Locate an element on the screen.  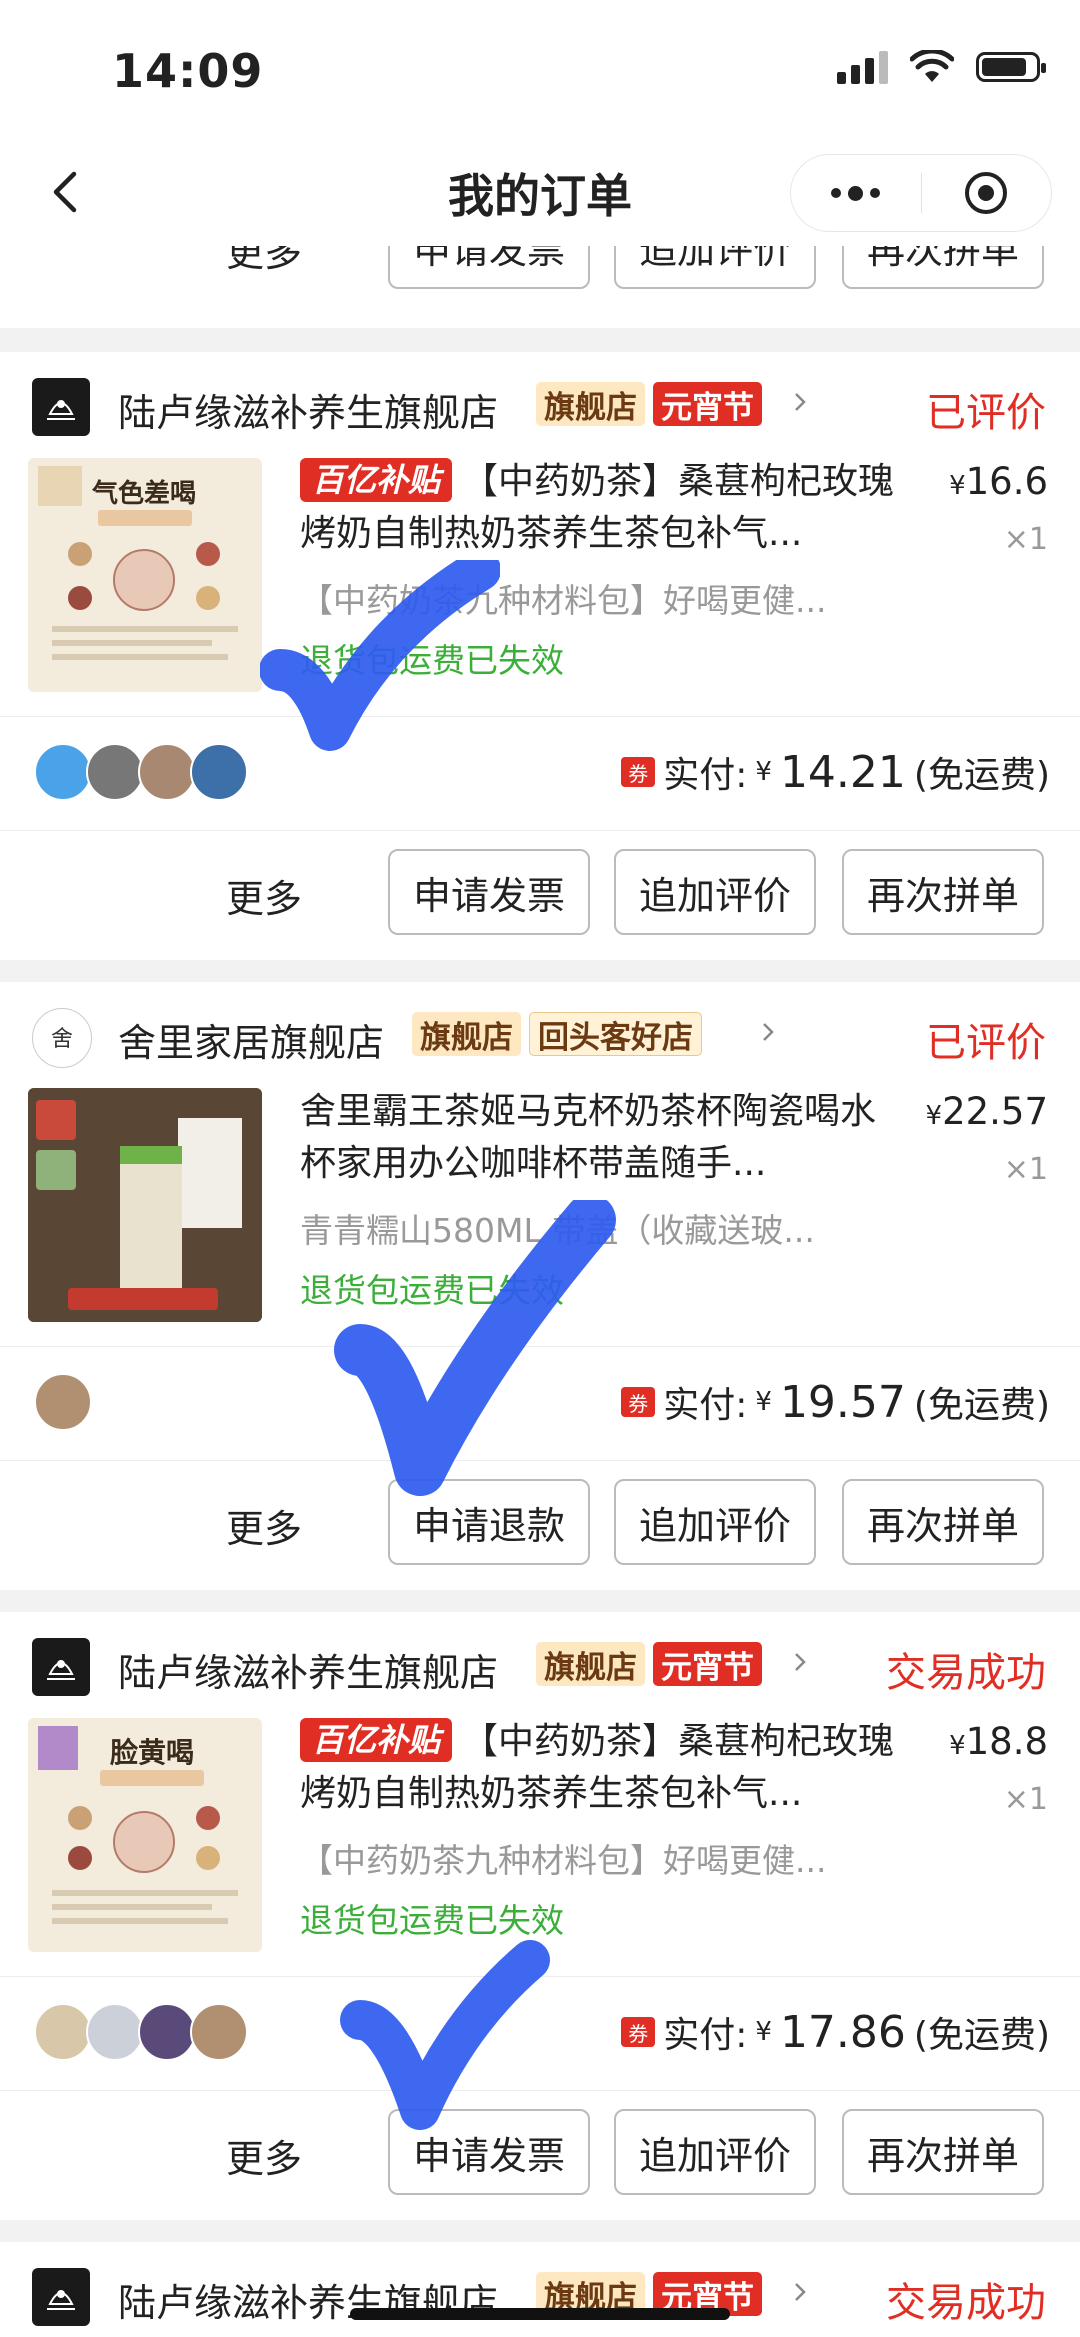
paid-summary: 券 实付: ¥17.86 (免运费) is located at coordinates (835, 2032).